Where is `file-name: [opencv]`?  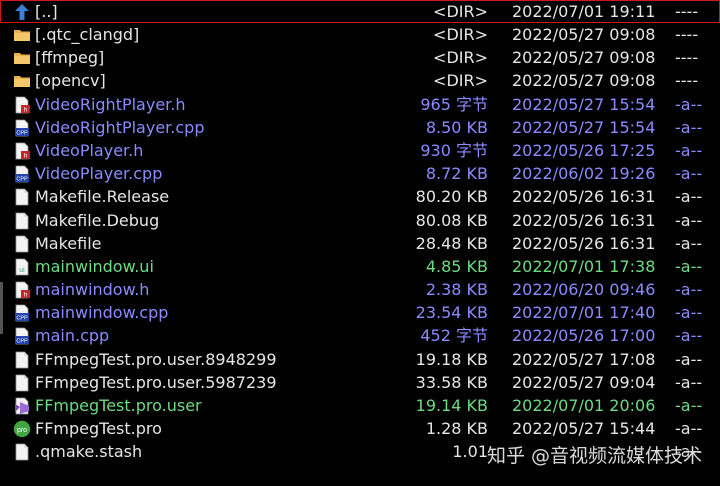
file-name: [opencv] is located at coordinates (70, 81).